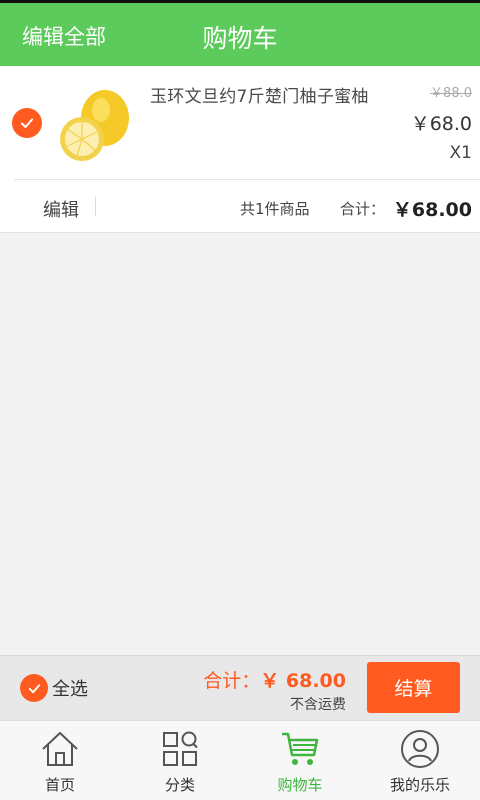  I want to click on subtotal-value: ￥68.00, so click(432, 210).